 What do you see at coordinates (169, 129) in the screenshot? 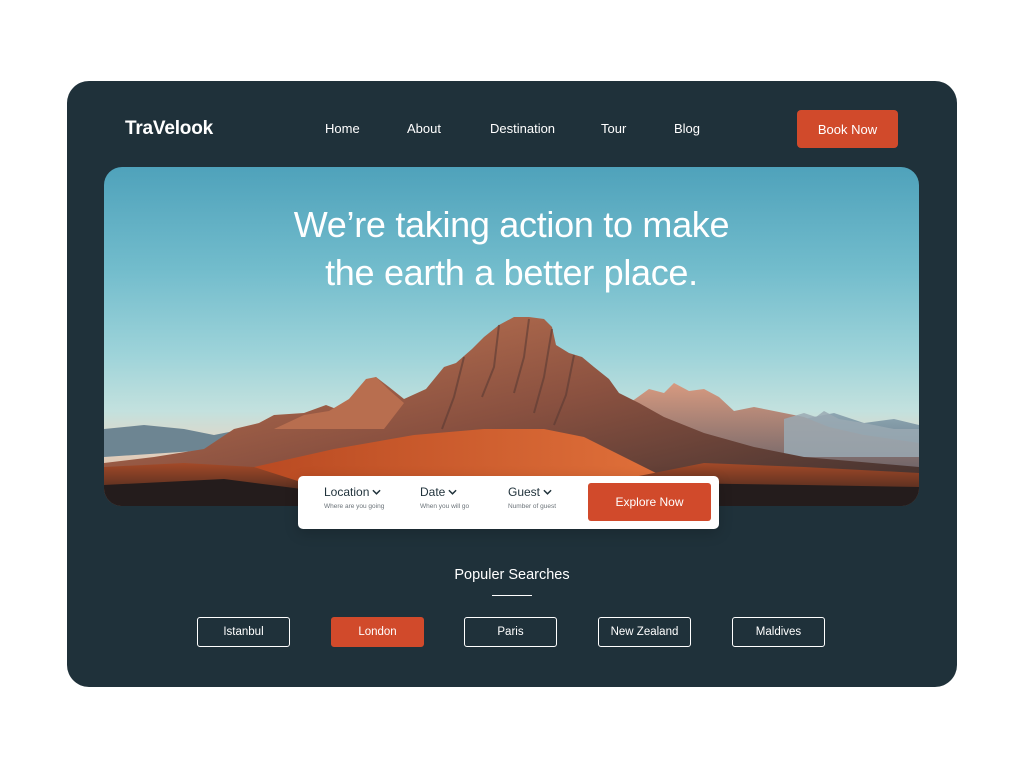
I see `brand-logo: TraVelook` at bounding box center [169, 129].